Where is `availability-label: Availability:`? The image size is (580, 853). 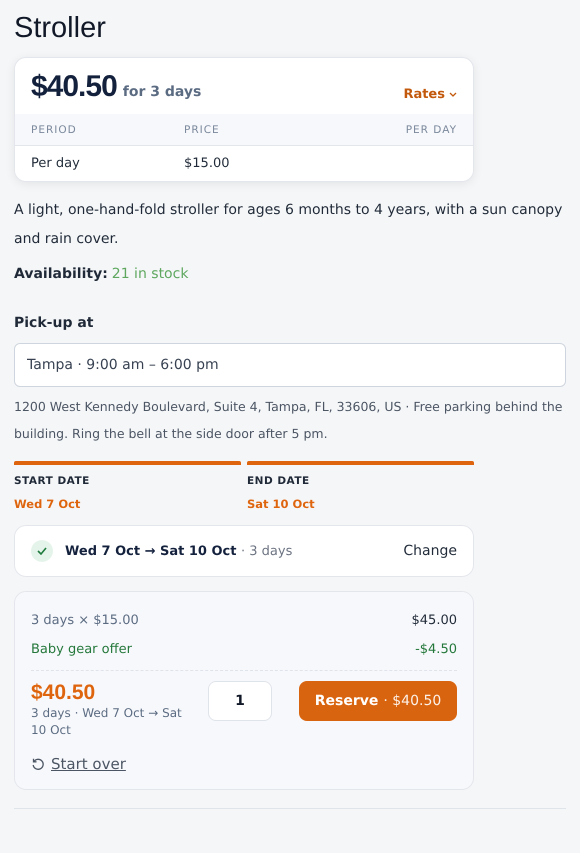 availability-label: Availability: is located at coordinates (61, 274).